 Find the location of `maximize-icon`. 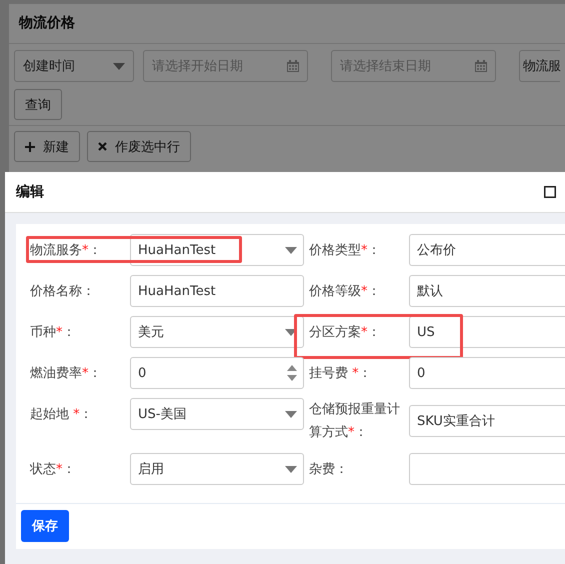

maximize-icon is located at coordinates (550, 192).